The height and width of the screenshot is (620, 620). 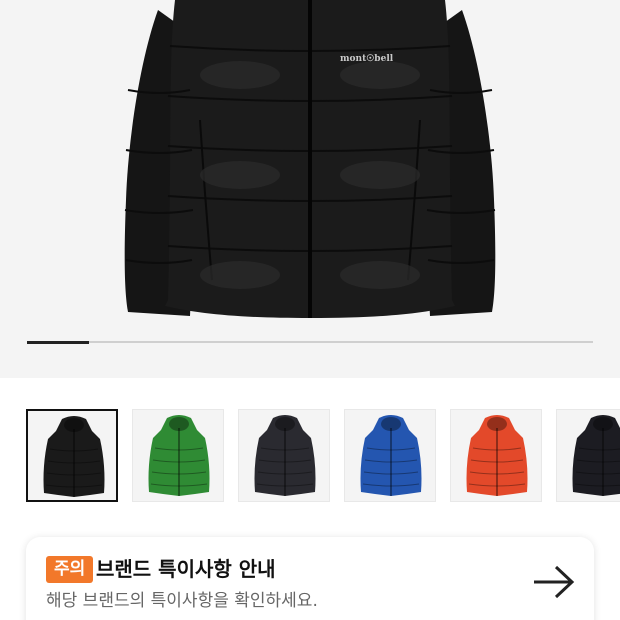 I want to click on carousel-progress-fill, so click(x=58, y=342).